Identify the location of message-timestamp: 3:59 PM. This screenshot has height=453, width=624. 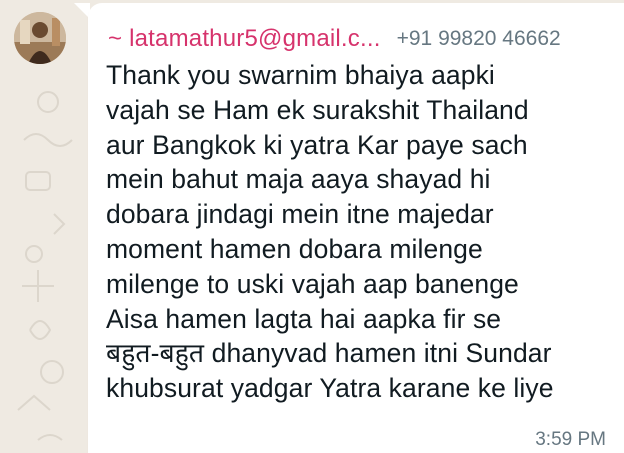
(570, 439).